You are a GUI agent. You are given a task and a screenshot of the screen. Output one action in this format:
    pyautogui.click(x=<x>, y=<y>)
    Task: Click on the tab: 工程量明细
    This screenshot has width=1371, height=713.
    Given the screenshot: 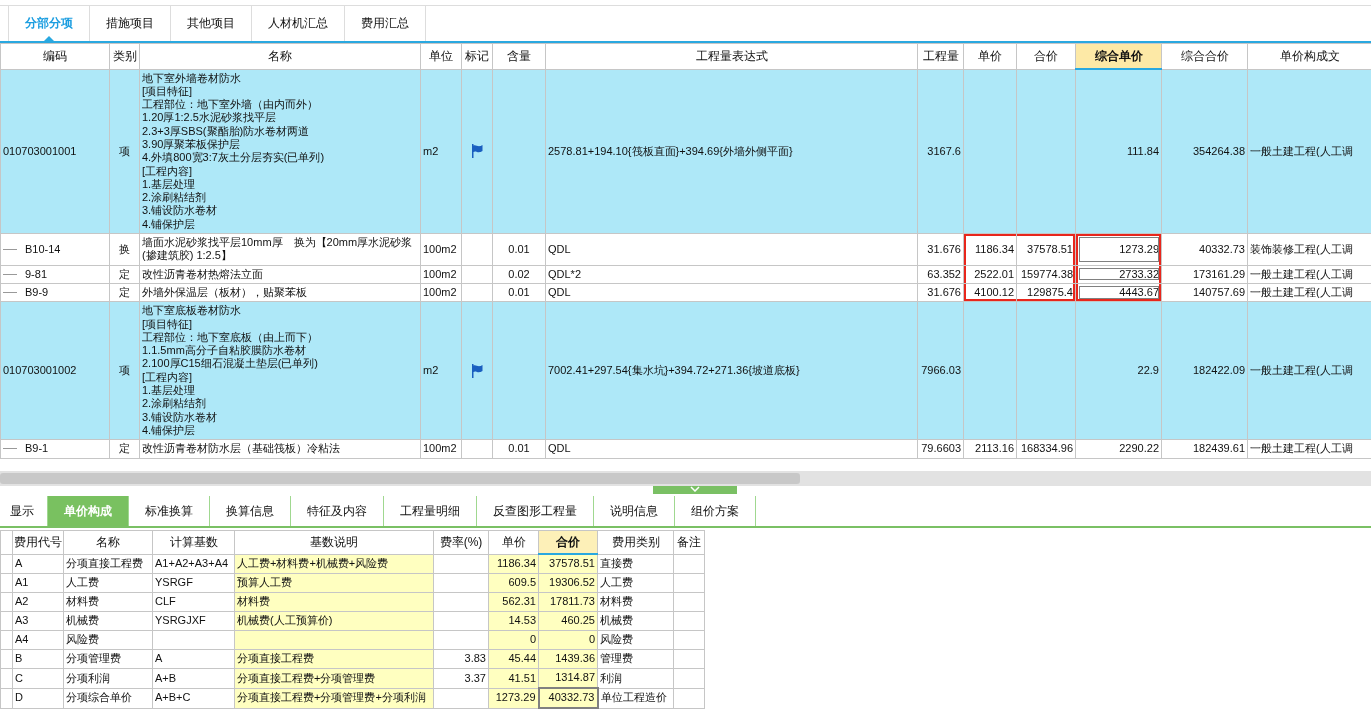 What is the action you would take?
    pyautogui.click(x=430, y=511)
    